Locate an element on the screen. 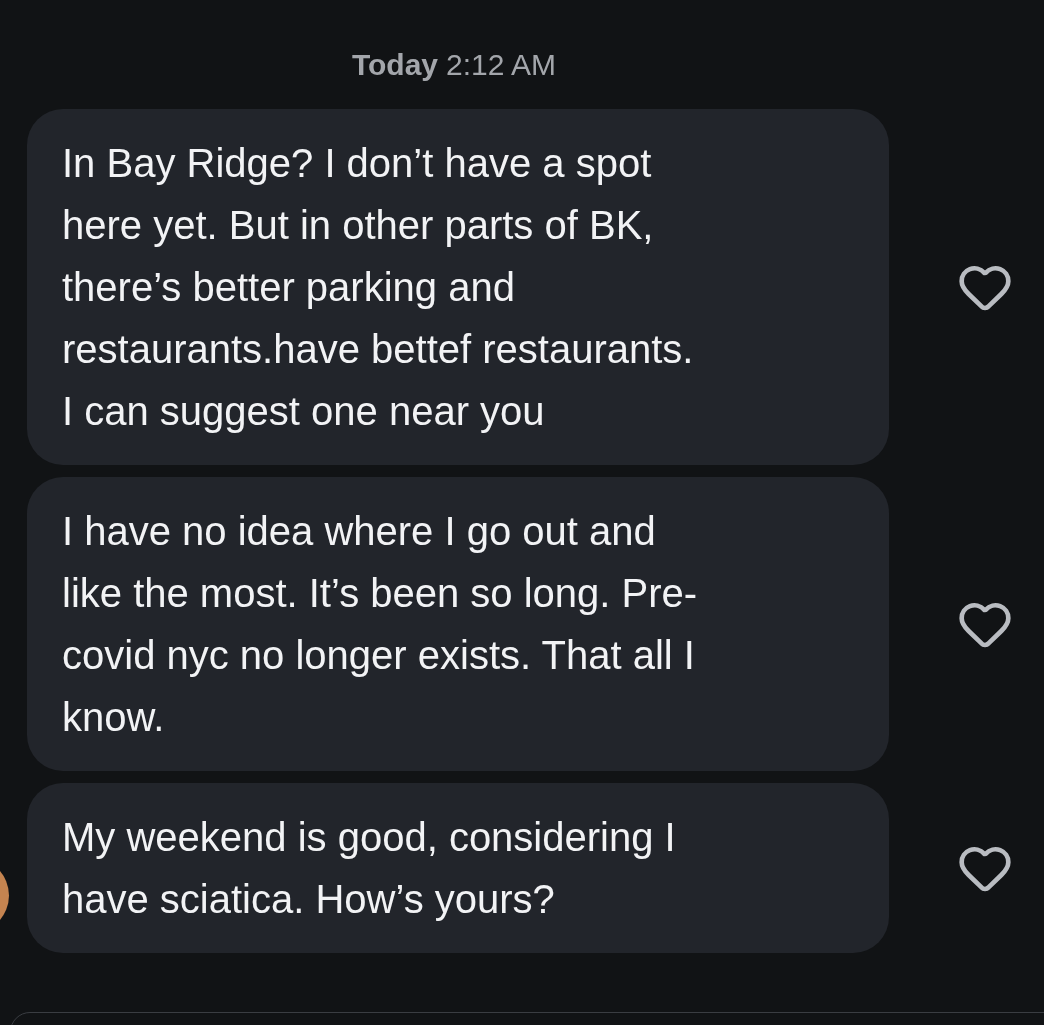  message-text: I have no idea where I go out and like the most. It’s been so long. Pre- covid nyc no longer exists. That all I know. is located at coordinates (380, 624).